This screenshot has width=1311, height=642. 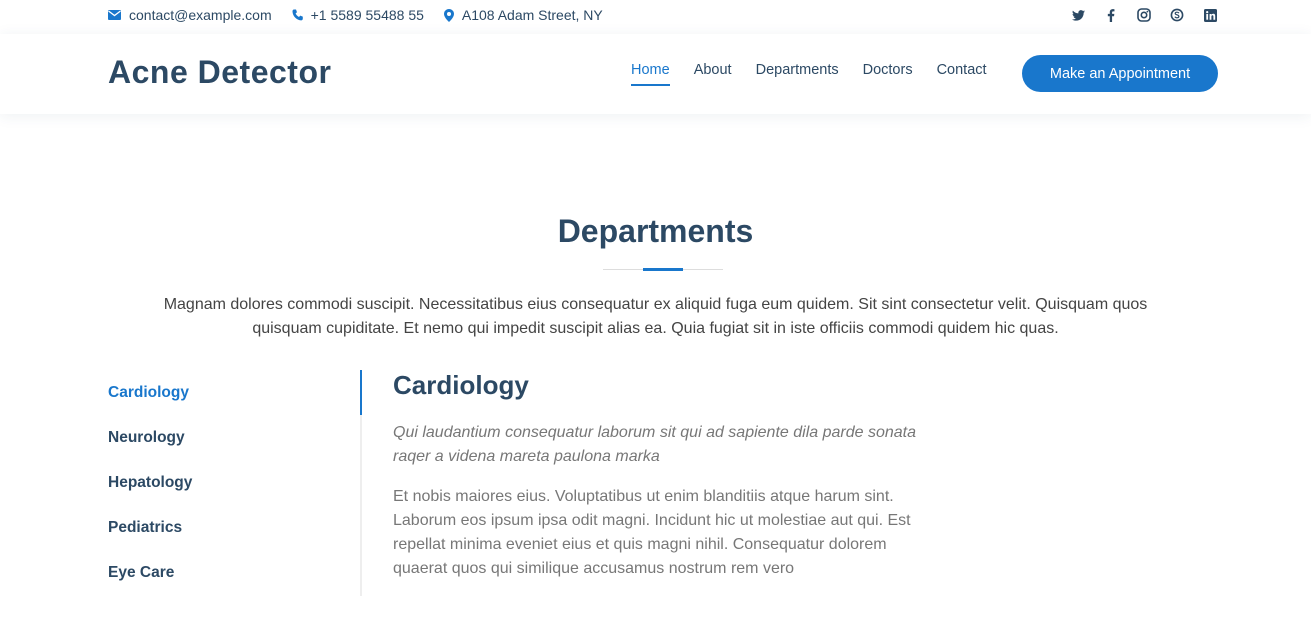 What do you see at coordinates (361, 392) in the screenshot?
I see `active-tab-indicator` at bounding box center [361, 392].